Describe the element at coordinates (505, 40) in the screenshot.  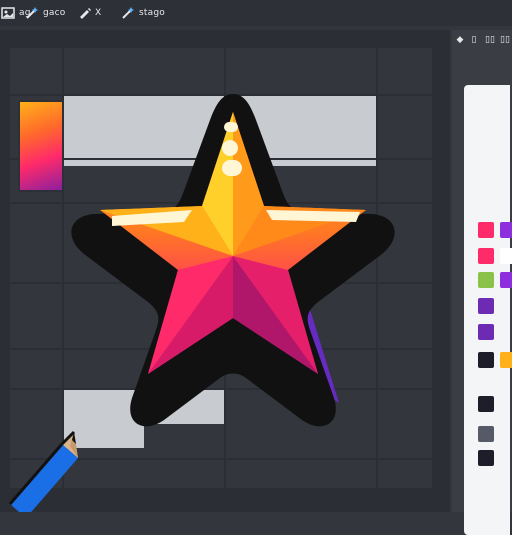
I see `tab-panel-4: ▯▯` at that location.